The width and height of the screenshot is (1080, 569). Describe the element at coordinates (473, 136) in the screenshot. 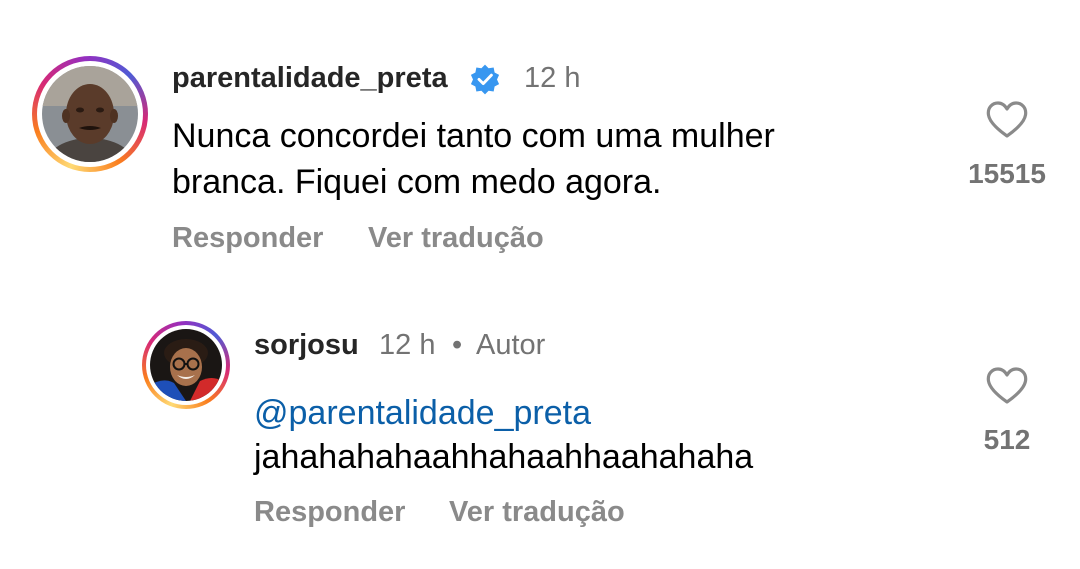

I see `comment-text-line-1: Nunca concordei tanto com uma mulher` at that location.